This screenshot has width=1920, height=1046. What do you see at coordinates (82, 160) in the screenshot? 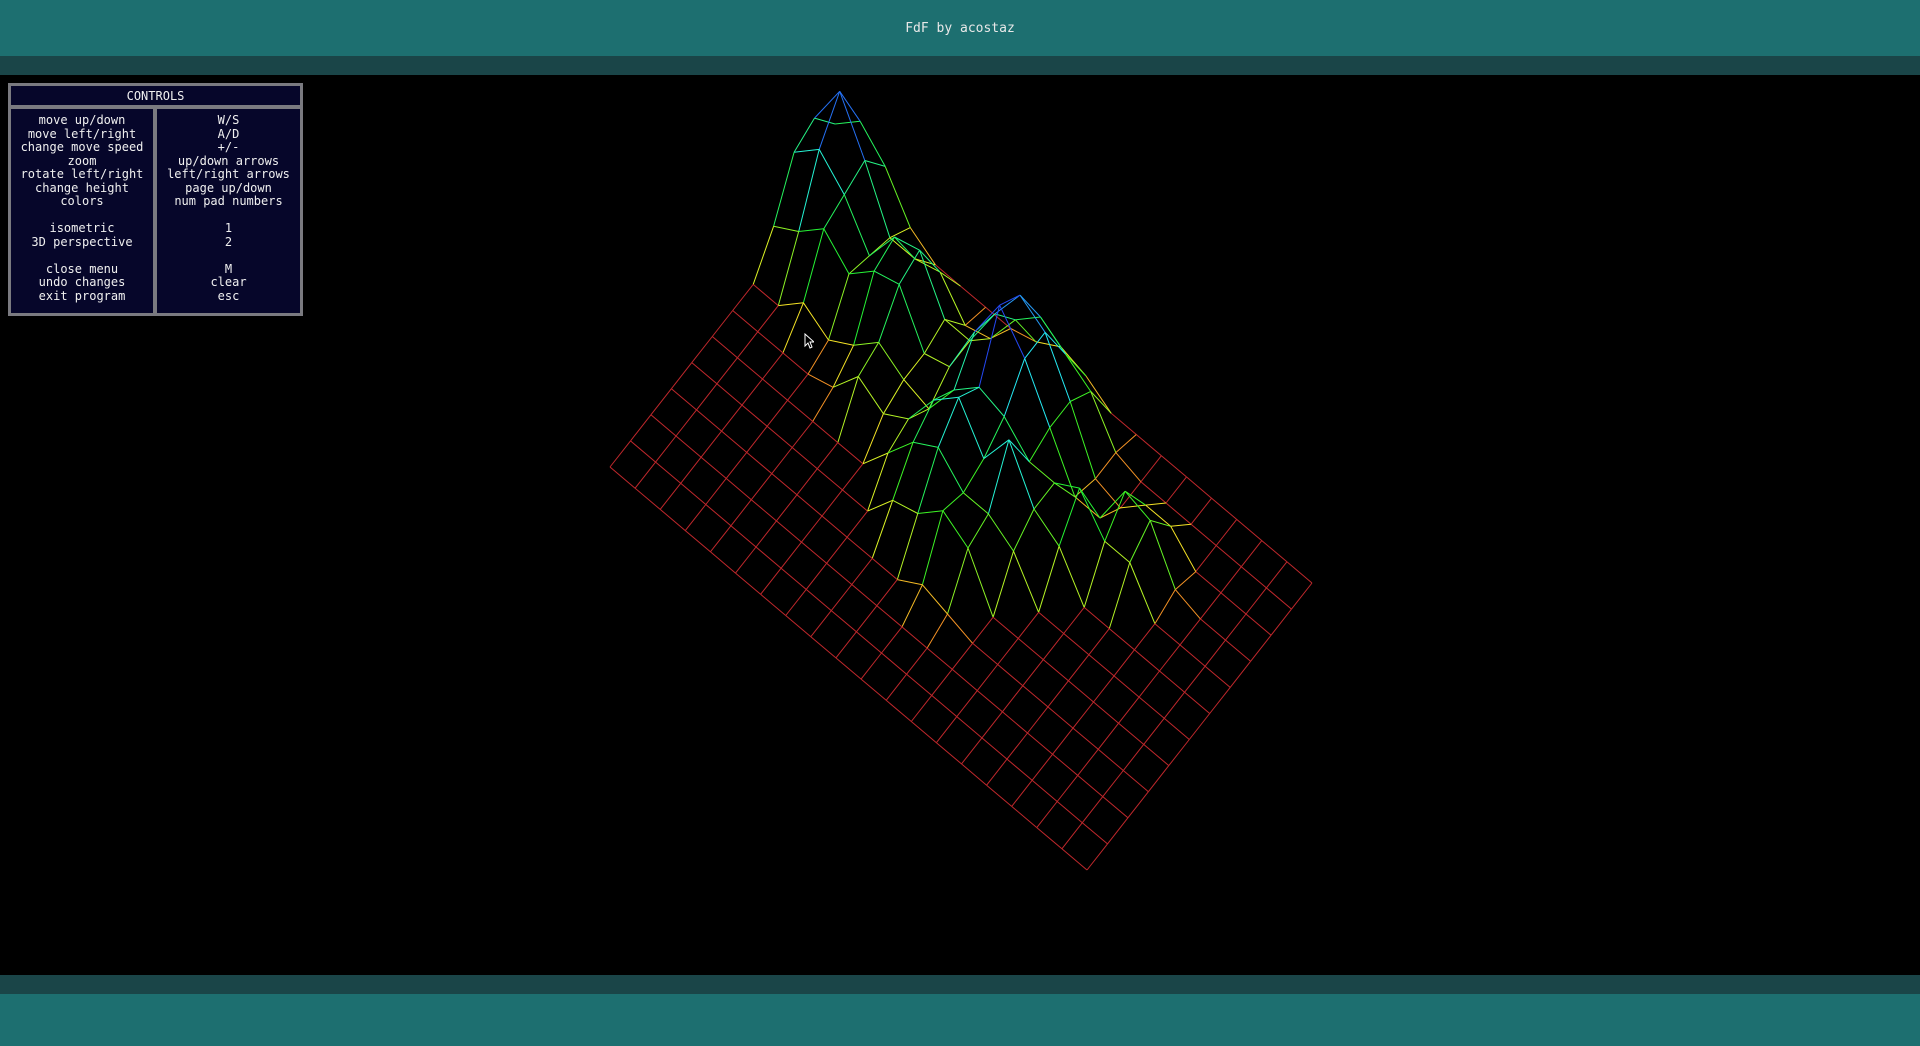
I see `control-action-label: zoom` at bounding box center [82, 160].